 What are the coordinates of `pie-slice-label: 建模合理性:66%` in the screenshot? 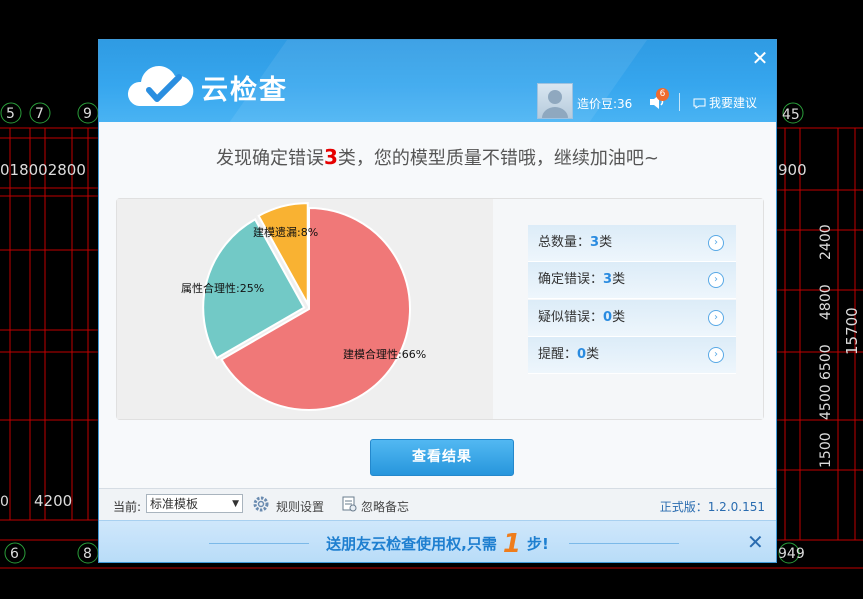 It's located at (384, 354).